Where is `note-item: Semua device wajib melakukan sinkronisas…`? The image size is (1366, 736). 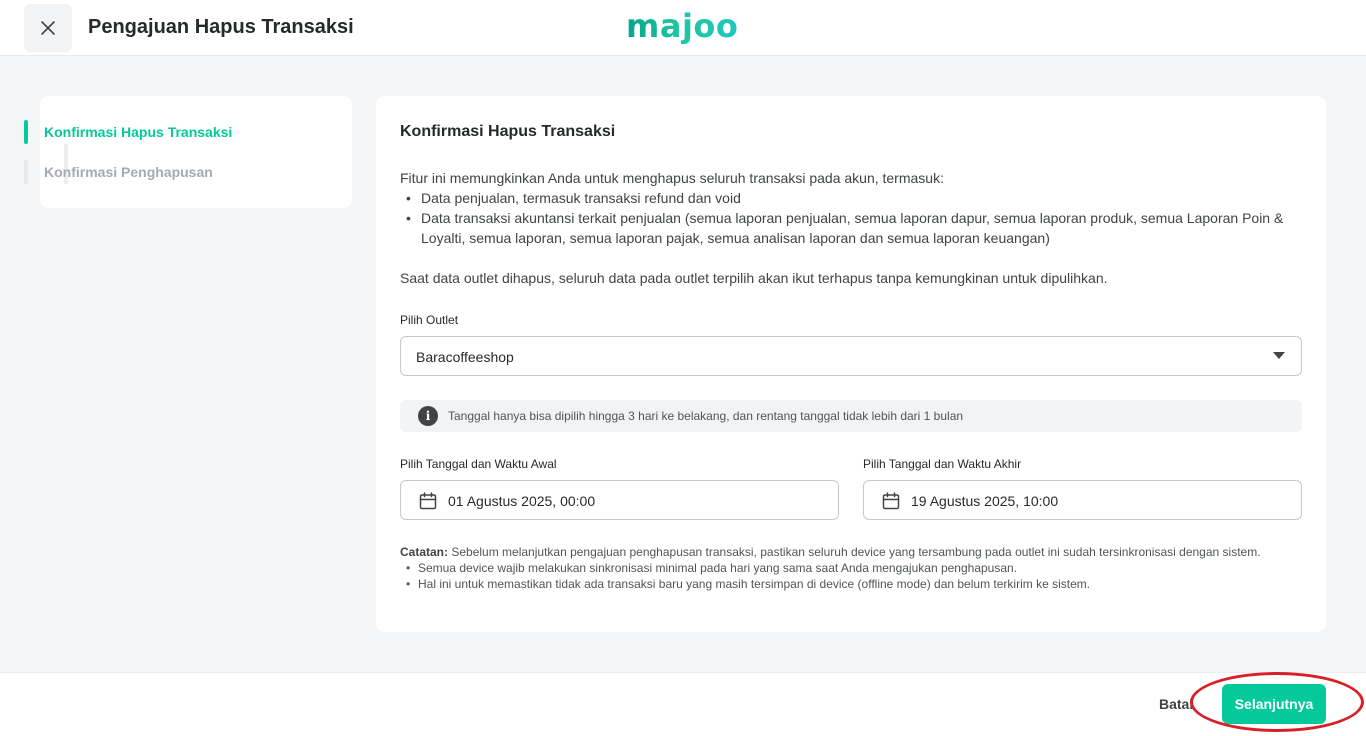 note-item: Semua device wajib melakukan sinkronisas… is located at coordinates (850, 568).